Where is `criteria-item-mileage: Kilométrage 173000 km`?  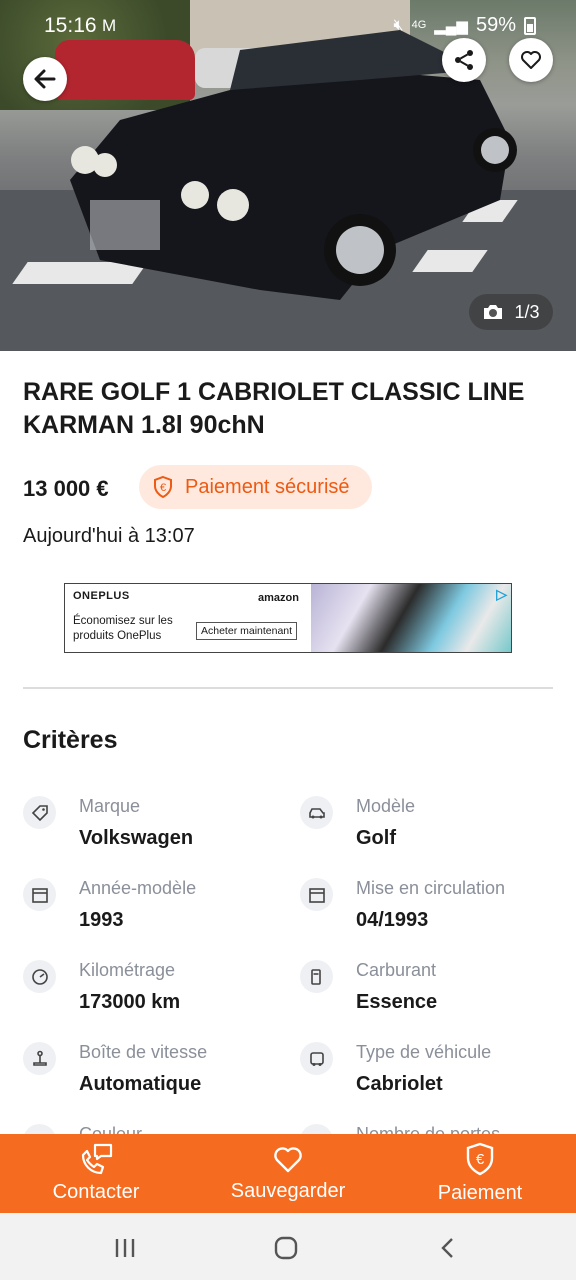
criteria-item-mileage: Kilométrage 173000 km is located at coordinates (153, 995).